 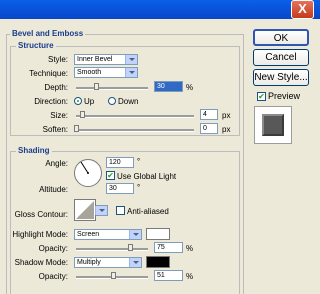 What do you see at coordinates (168, 247) in the screenshot?
I see `highlight-opacity-input: 75` at bounding box center [168, 247].